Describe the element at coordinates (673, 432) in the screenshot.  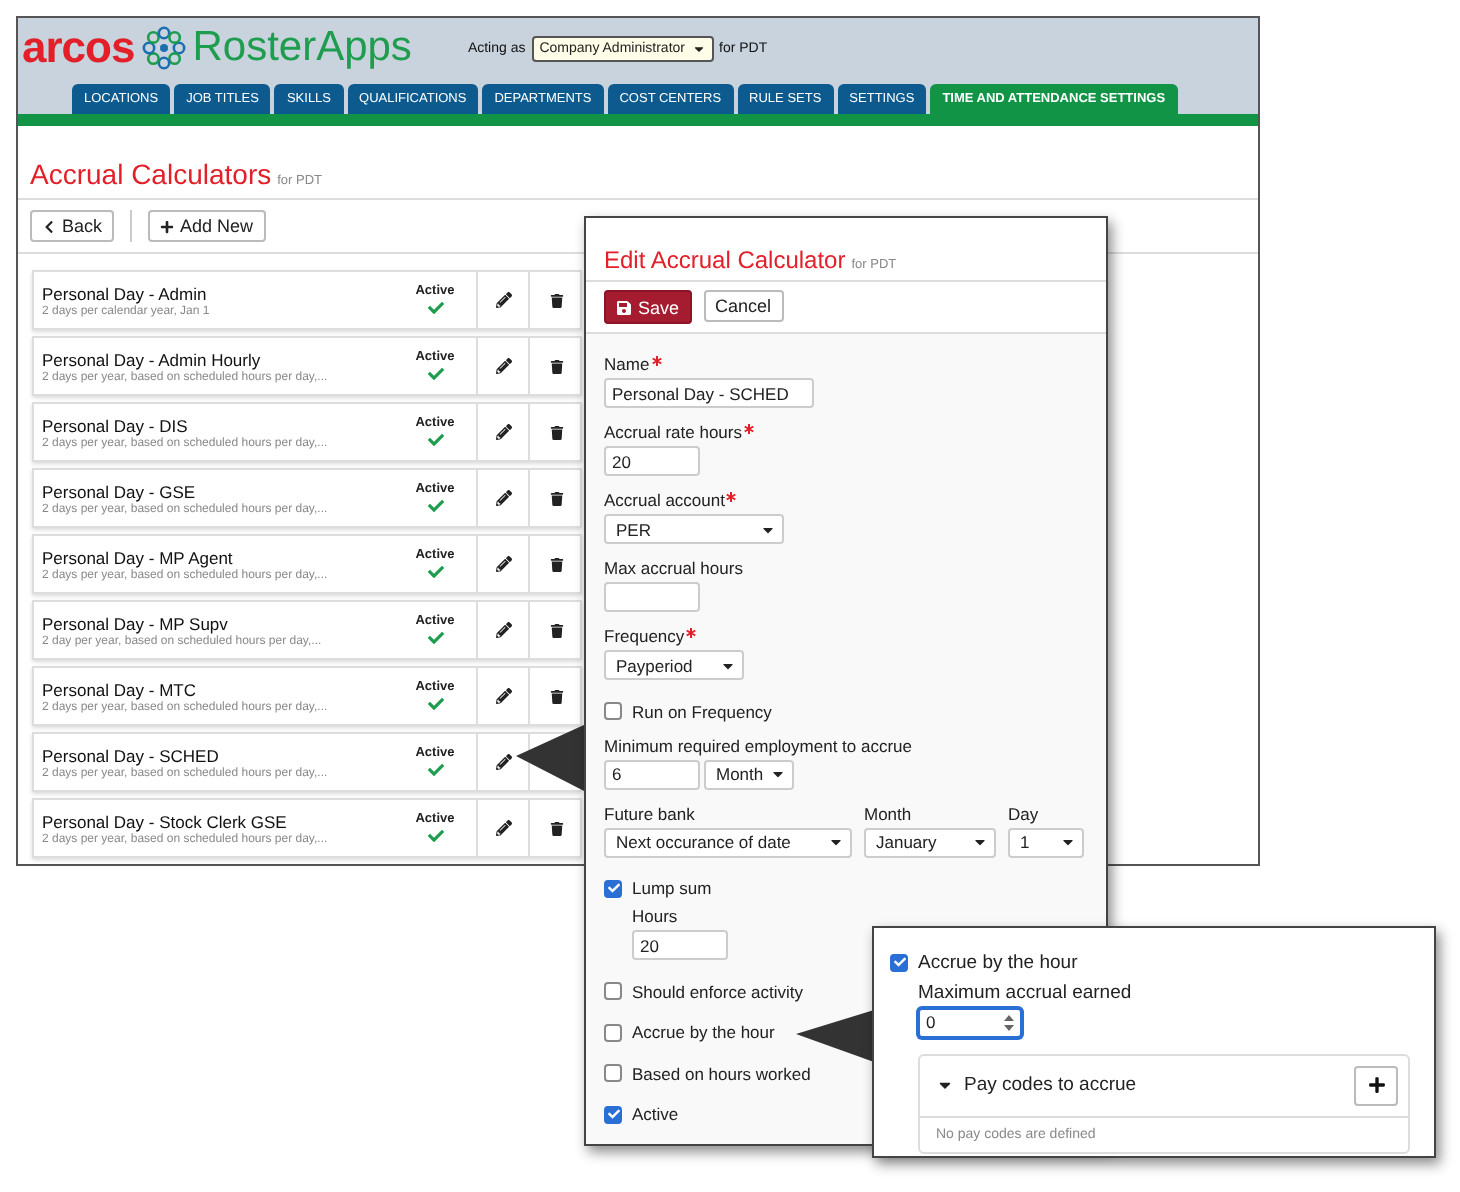
I see `field-label: Accrual rate hours` at that location.